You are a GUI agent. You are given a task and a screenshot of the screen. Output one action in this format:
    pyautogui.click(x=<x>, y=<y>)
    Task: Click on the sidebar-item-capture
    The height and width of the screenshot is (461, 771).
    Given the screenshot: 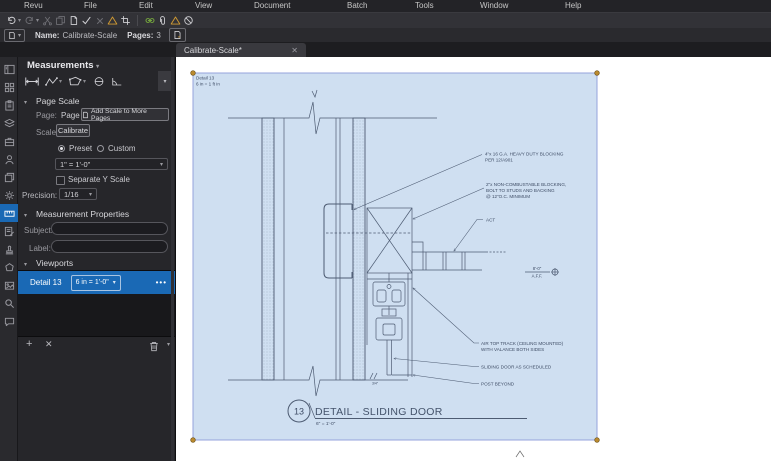 What is the action you would take?
    pyautogui.click(x=9, y=267)
    